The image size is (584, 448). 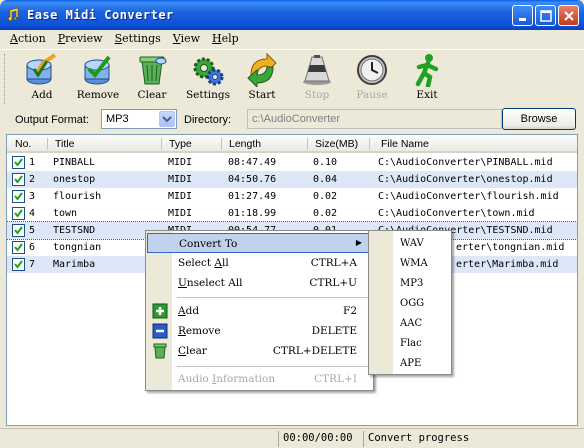 What do you see at coordinates (160, 331) in the screenshot?
I see `remove-minus-icon` at bounding box center [160, 331].